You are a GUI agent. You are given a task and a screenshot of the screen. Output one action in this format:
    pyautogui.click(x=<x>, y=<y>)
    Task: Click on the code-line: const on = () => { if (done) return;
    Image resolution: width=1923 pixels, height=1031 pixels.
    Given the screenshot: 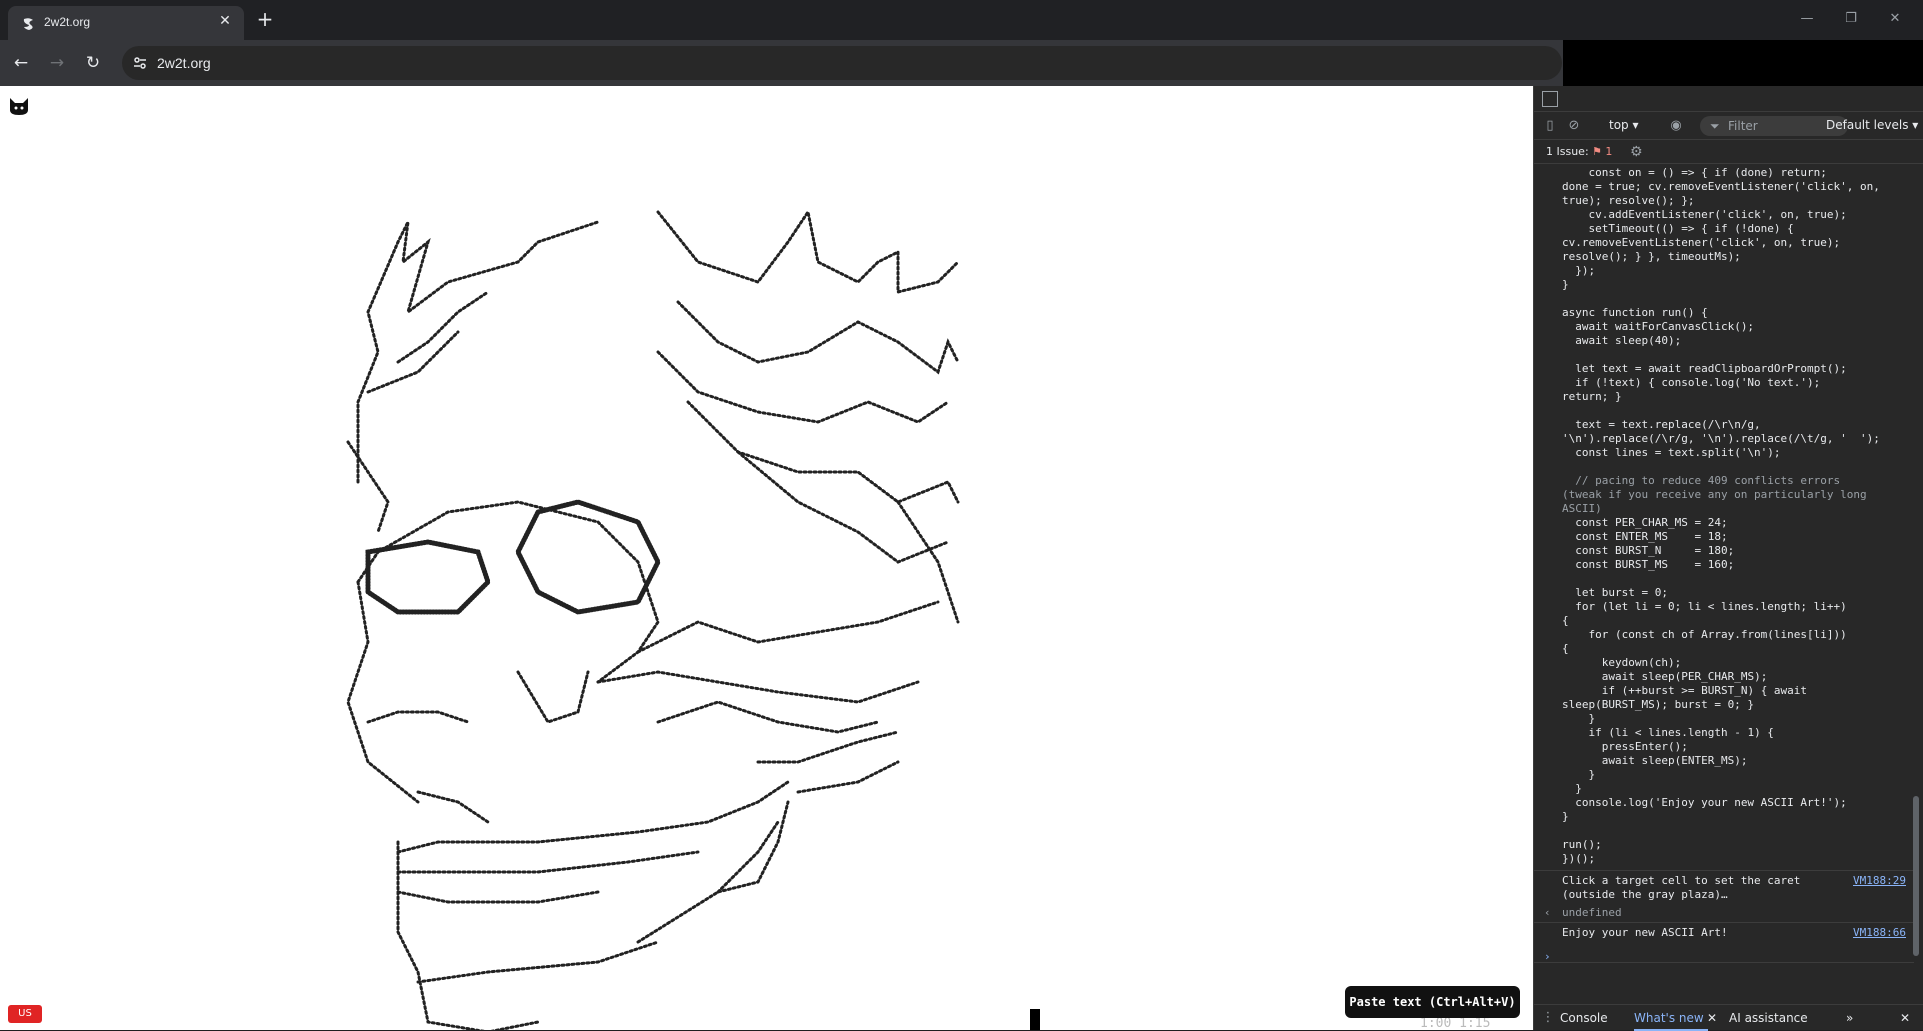 What is the action you would take?
    pyautogui.click(x=1694, y=172)
    